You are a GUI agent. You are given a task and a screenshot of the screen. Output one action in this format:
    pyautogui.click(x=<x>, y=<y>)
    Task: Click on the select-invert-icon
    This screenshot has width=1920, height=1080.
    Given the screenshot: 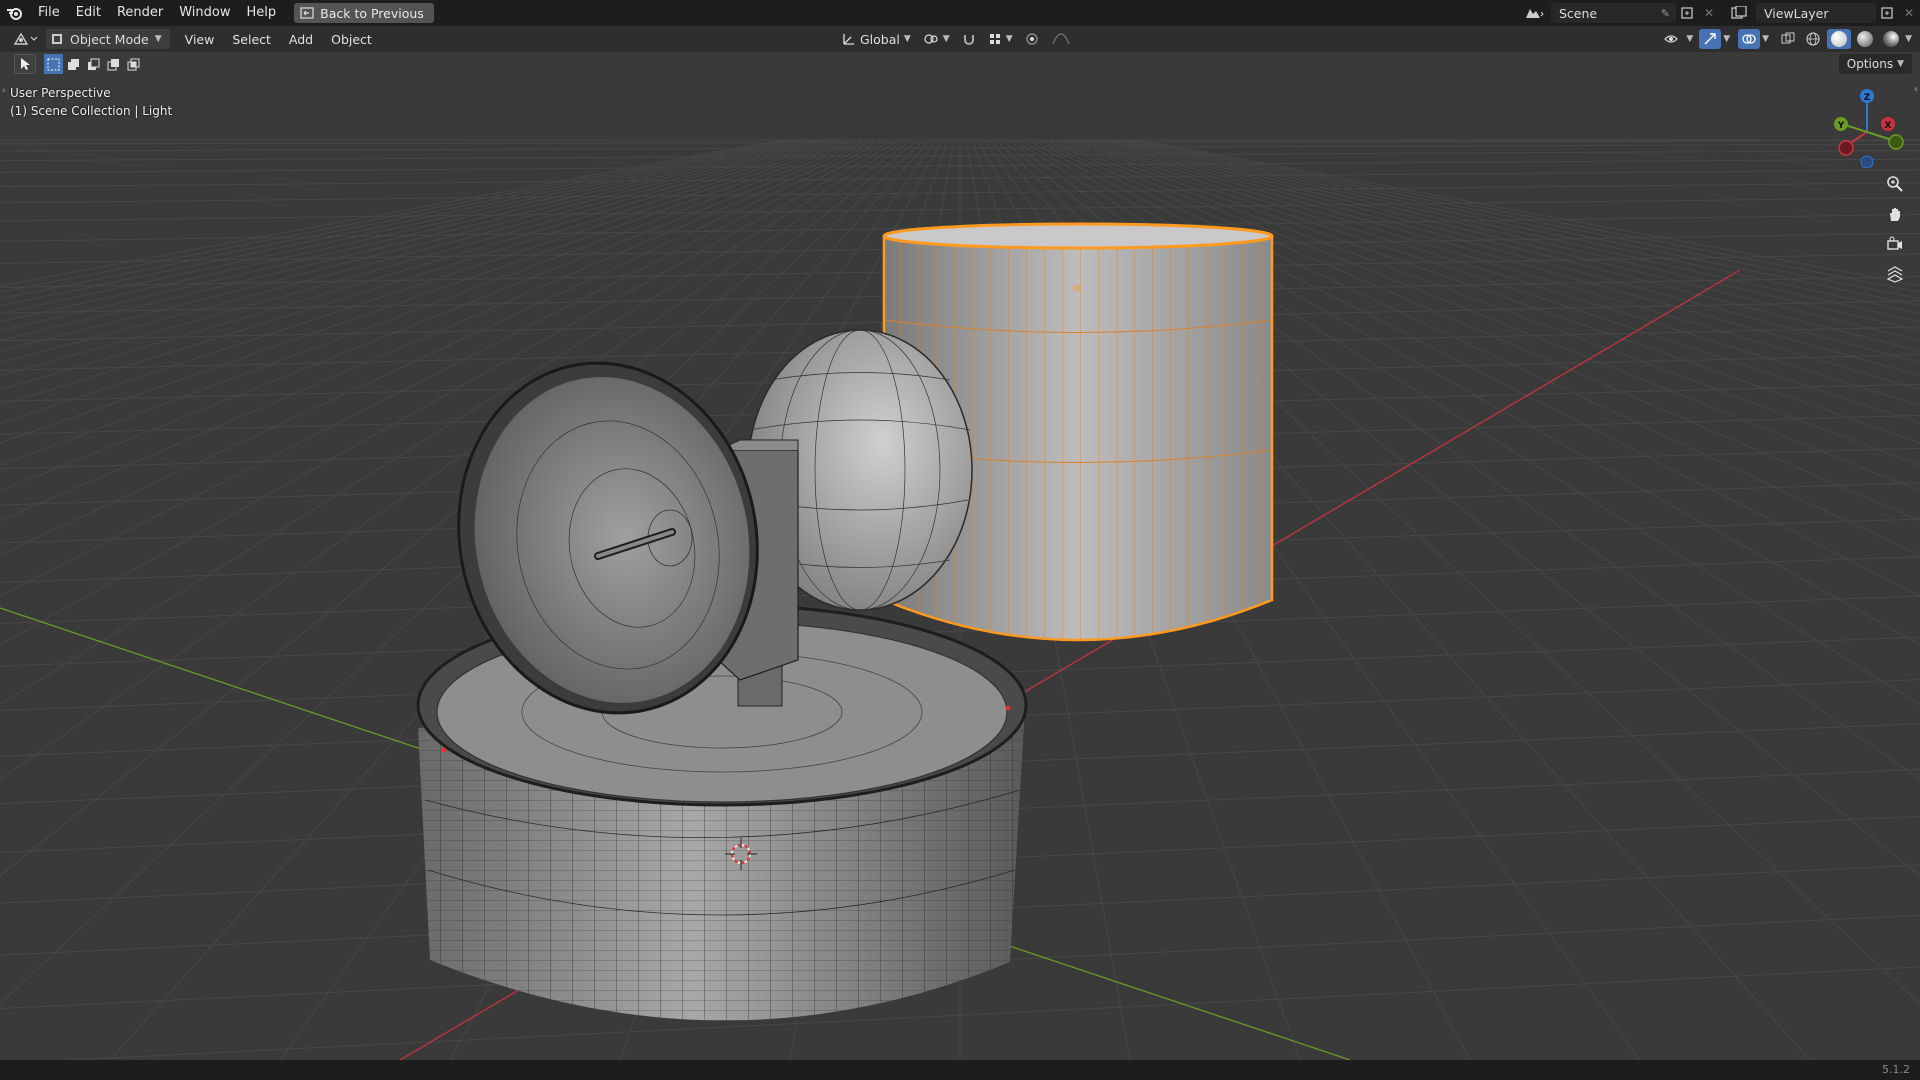 What is the action you would take?
    pyautogui.click(x=113, y=64)
    